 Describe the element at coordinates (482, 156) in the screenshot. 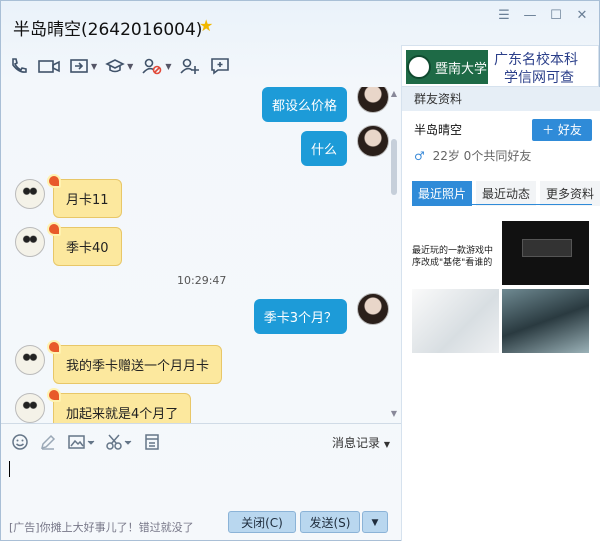

I see `member-meta-text: 22岁 0个共同好友` at that location.